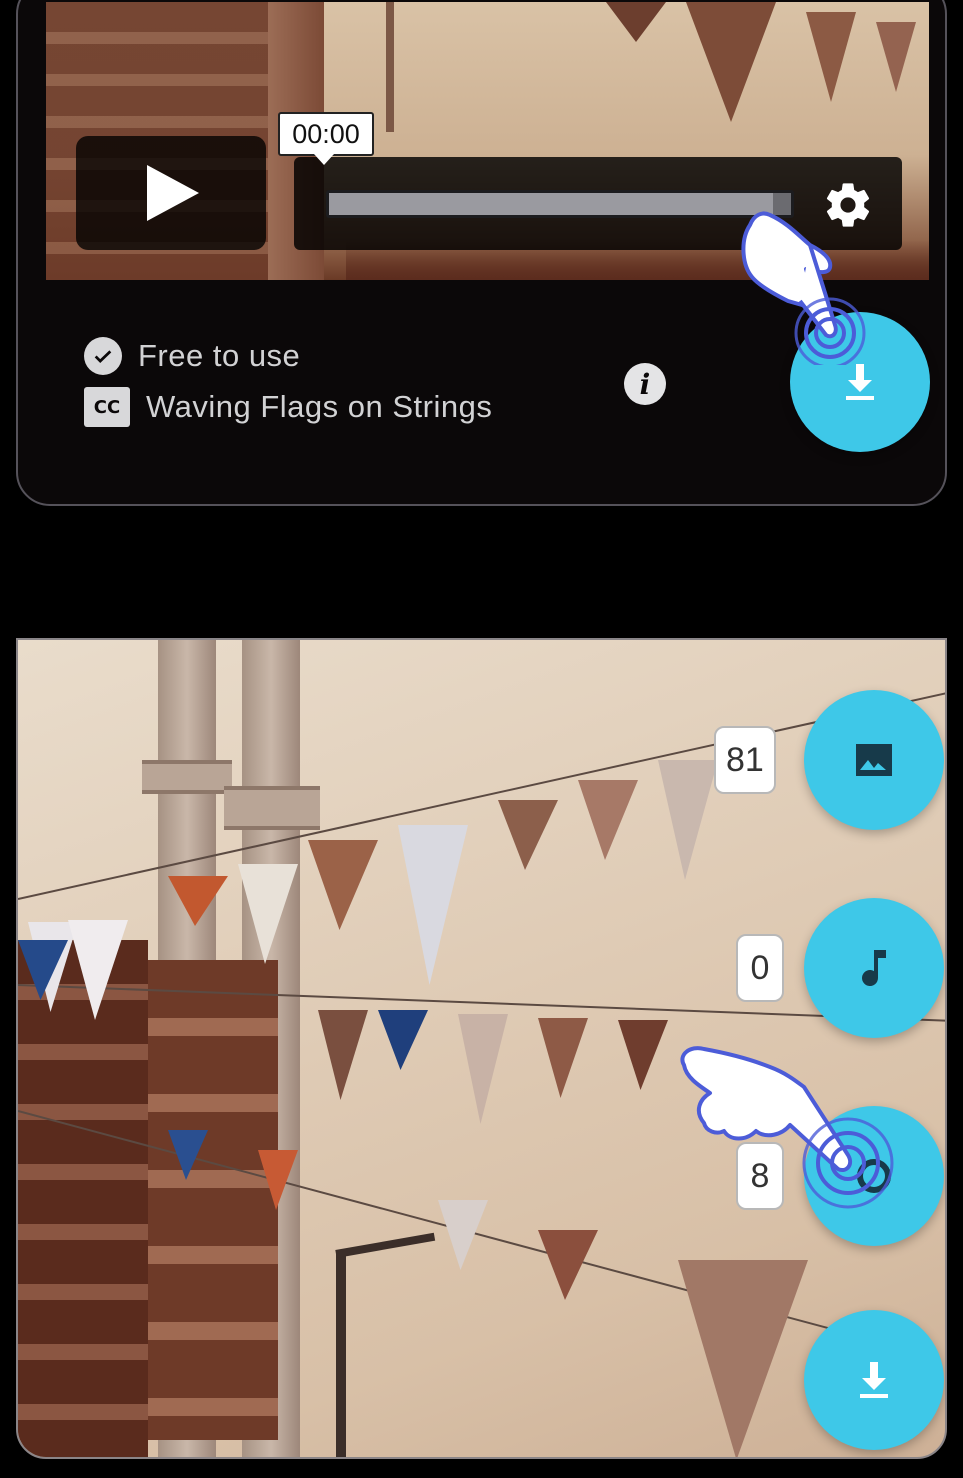 The height and width of the screenshot is (1478, 963). I want to click on seek-panel, so click(598, 203).